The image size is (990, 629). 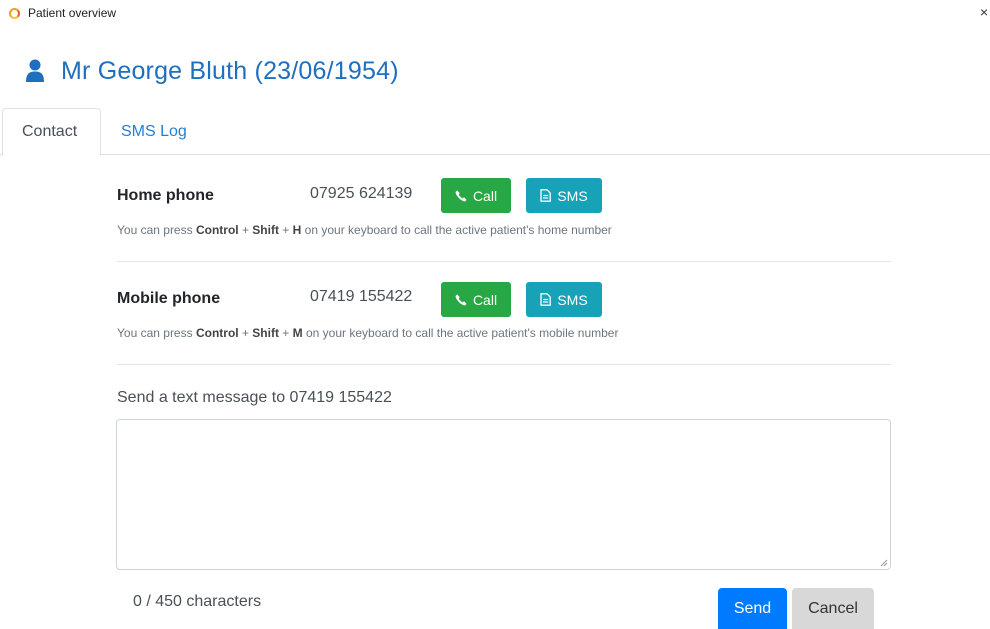 What do you see at coordinates (984, 12) in the screenshot?
I see `close-icon: ×` at bounding box center [984, 12].